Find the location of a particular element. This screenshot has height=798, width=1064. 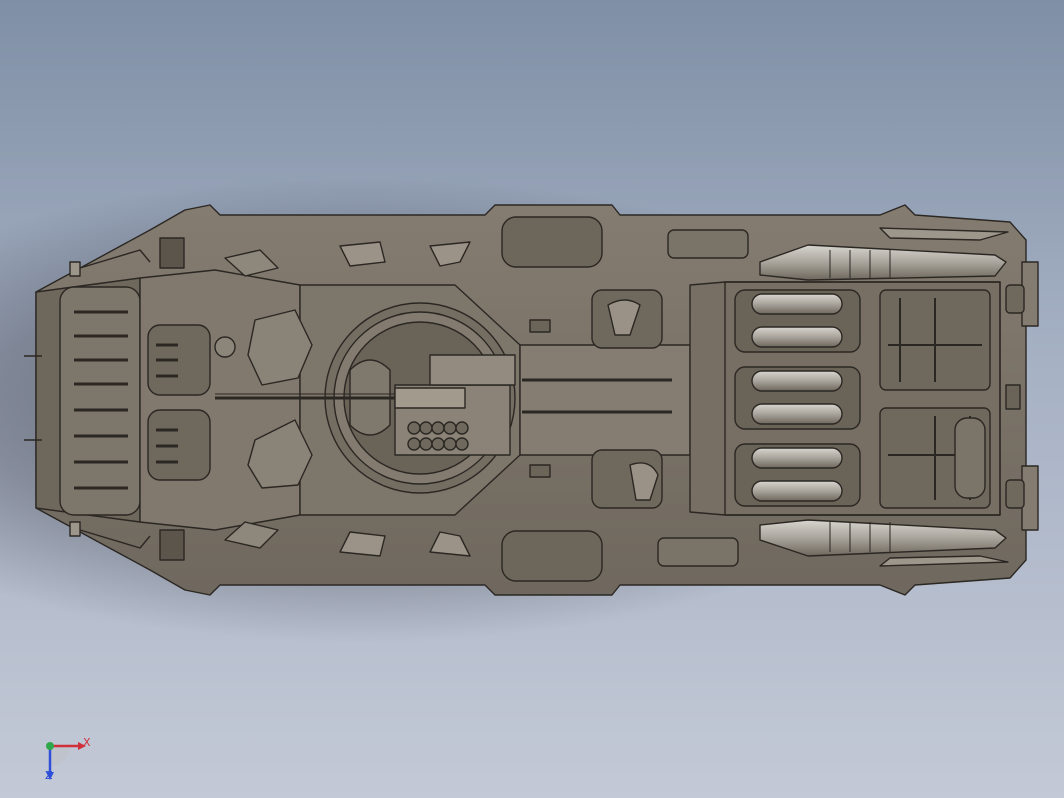

vent-top is located at coordinates (540, 326).